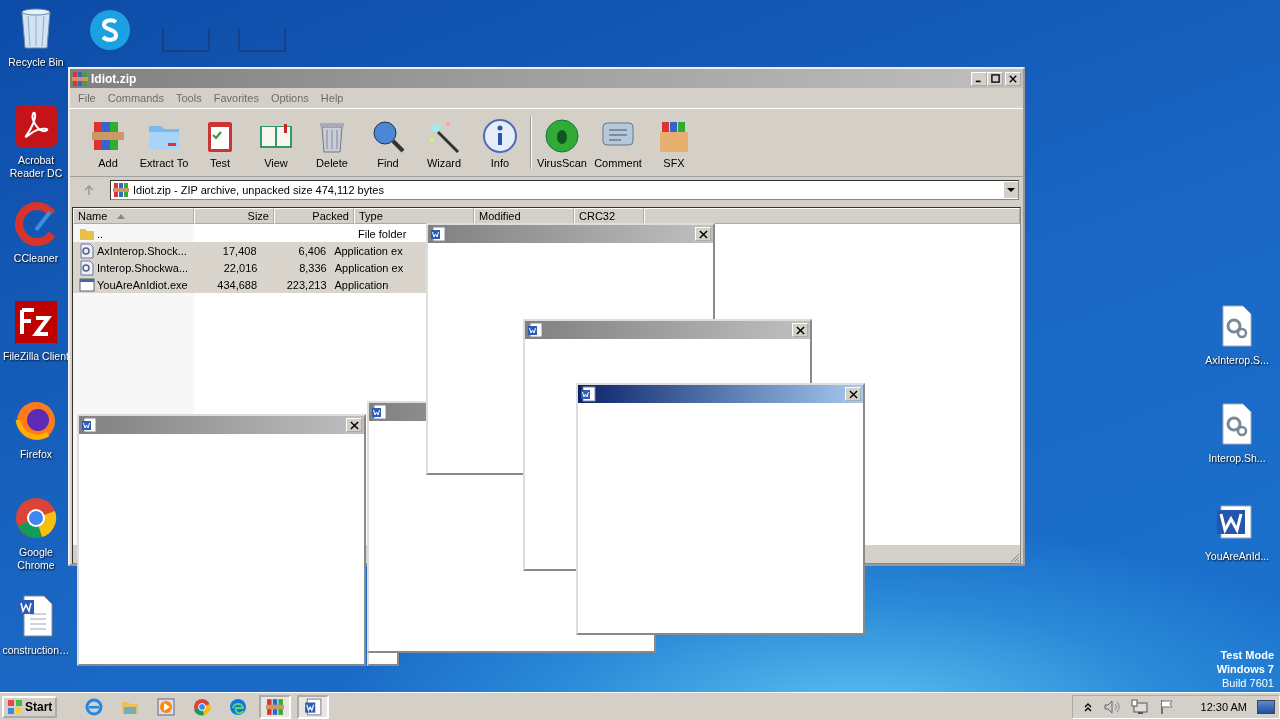  I want to click on windows-logo-icon, so click(15, 706).